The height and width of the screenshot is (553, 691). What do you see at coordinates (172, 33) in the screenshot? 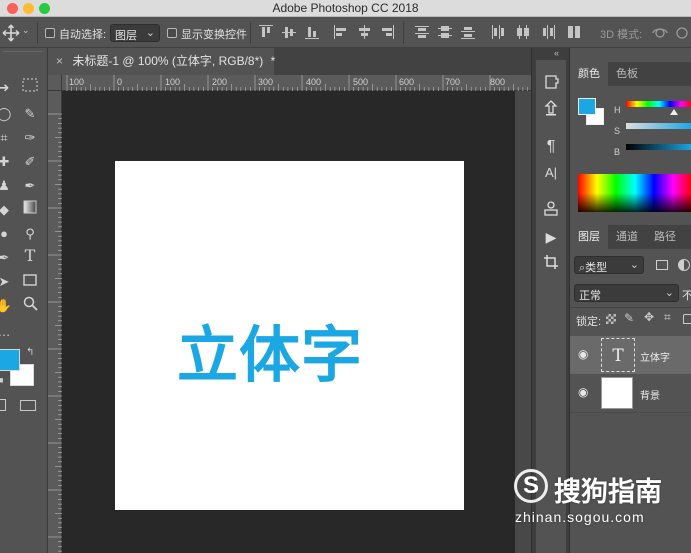
I see `show-transform-checkbox` at bounding box center [172, 33].